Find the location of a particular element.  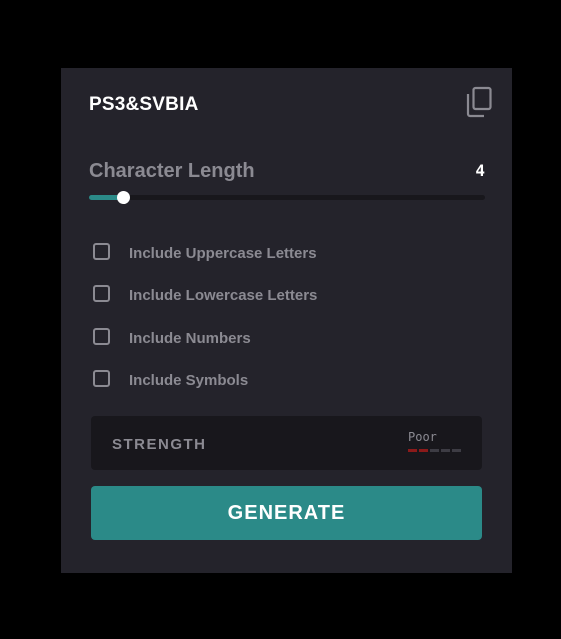

numbers-label: Include Numbers is located at coordinates (190, 338).